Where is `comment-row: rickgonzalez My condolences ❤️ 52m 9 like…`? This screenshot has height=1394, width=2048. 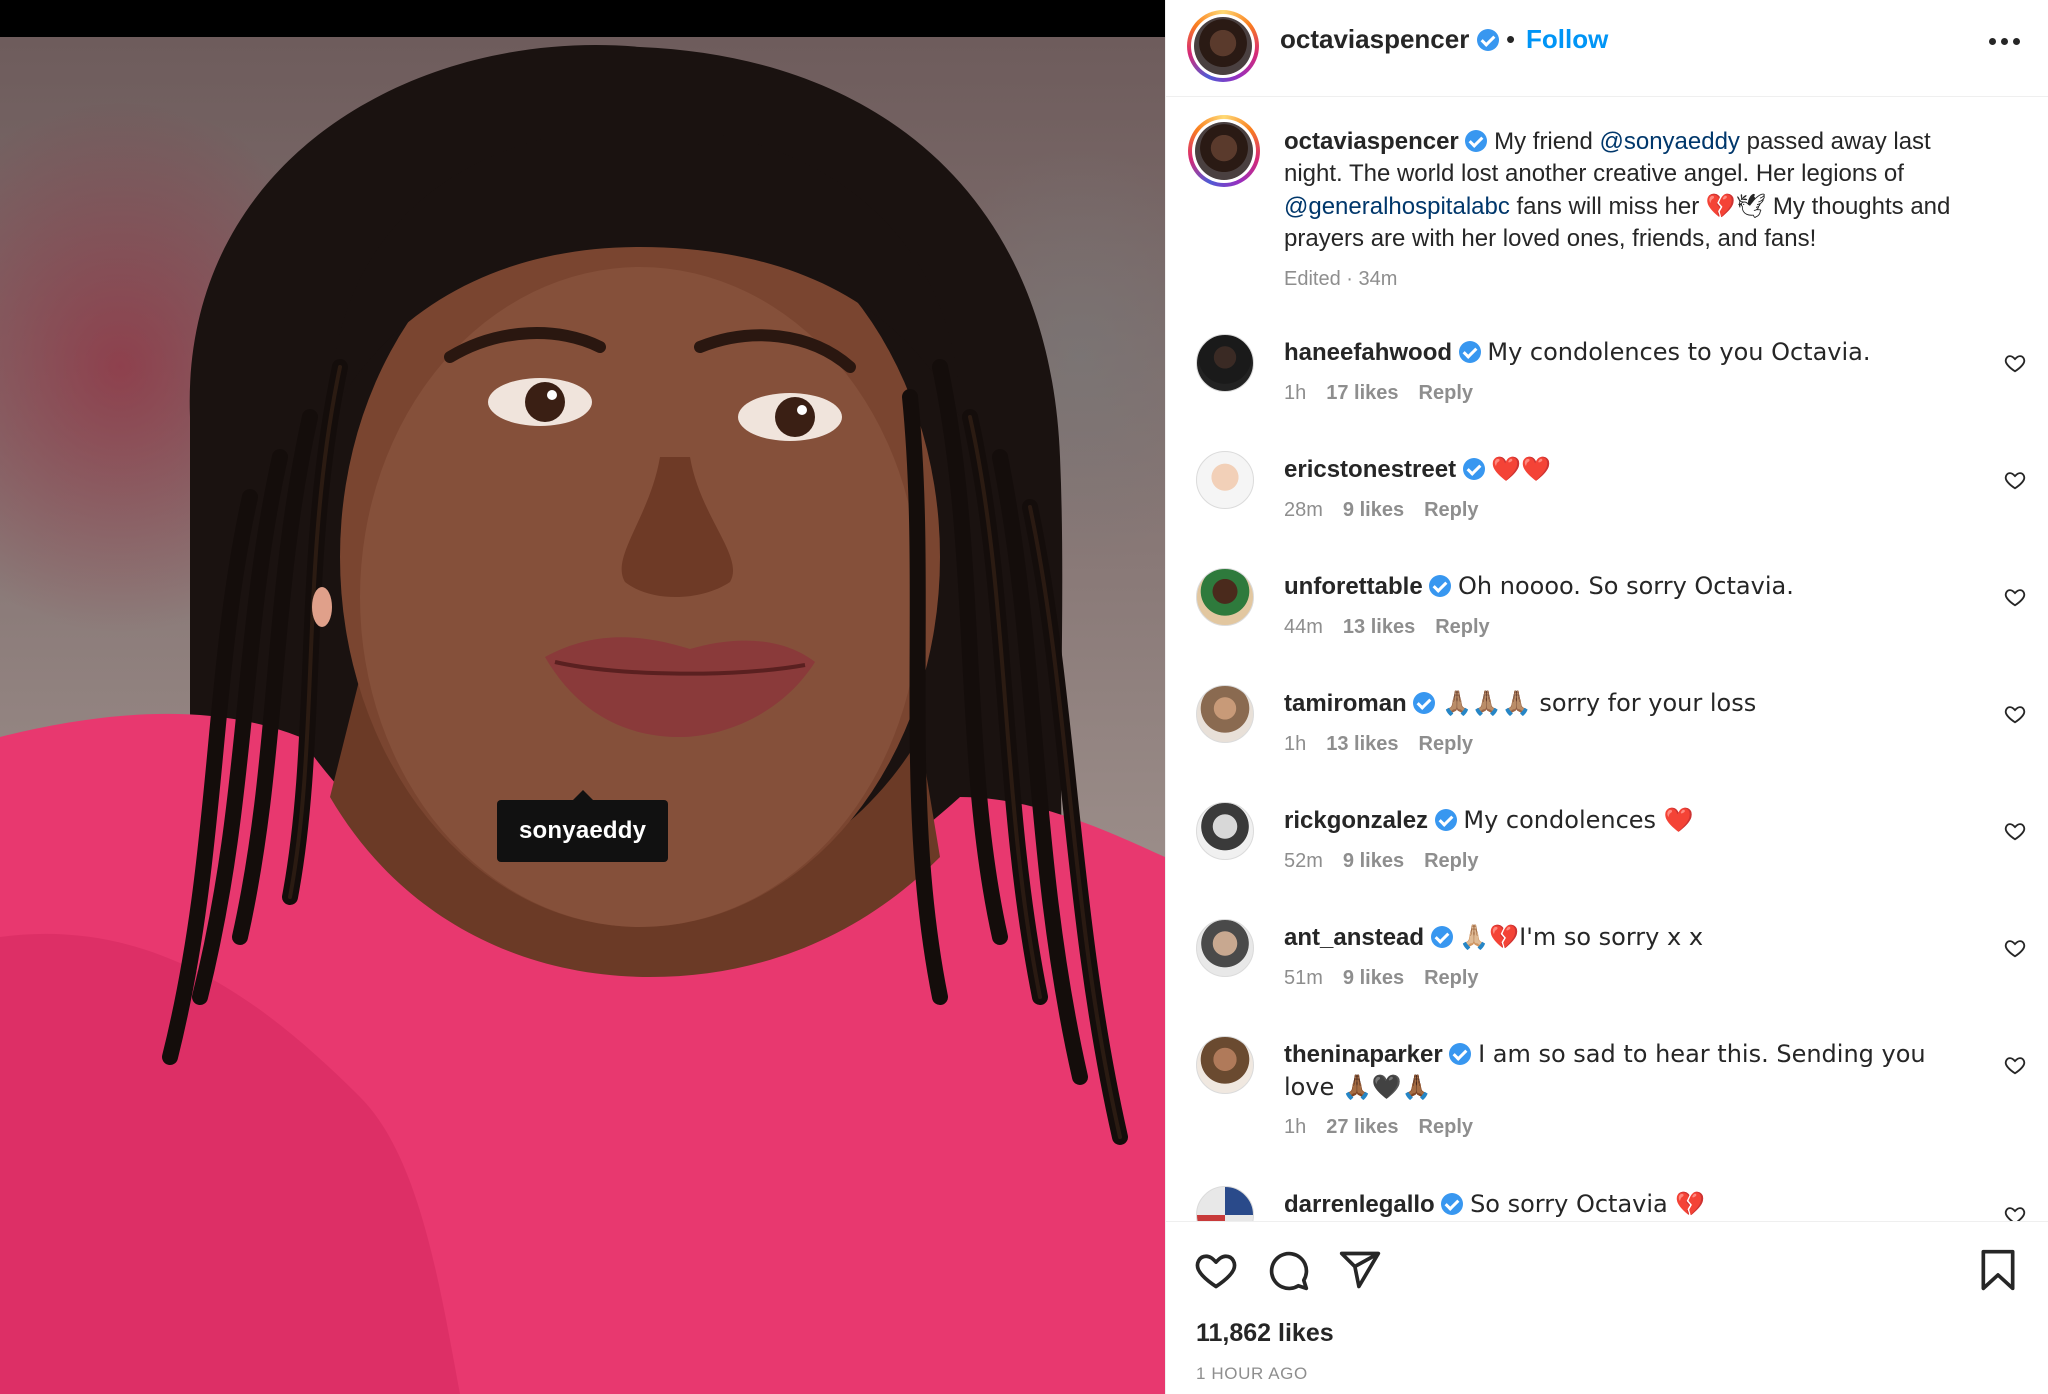
comment-row: rickgonzalez My condolences ❤️ 52m 9 like… is located at coordinates (1607, 860).